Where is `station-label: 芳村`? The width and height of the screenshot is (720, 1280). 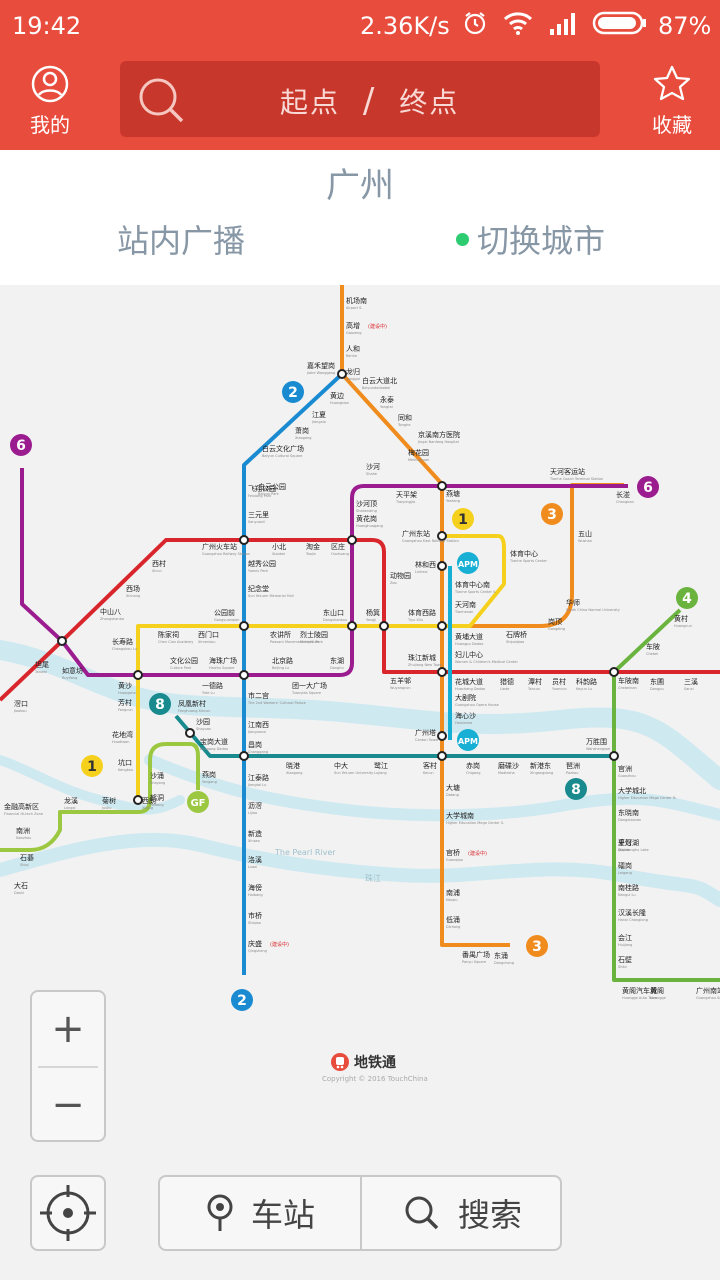
station-label: 芳村 is located at coordinates (125, 702).